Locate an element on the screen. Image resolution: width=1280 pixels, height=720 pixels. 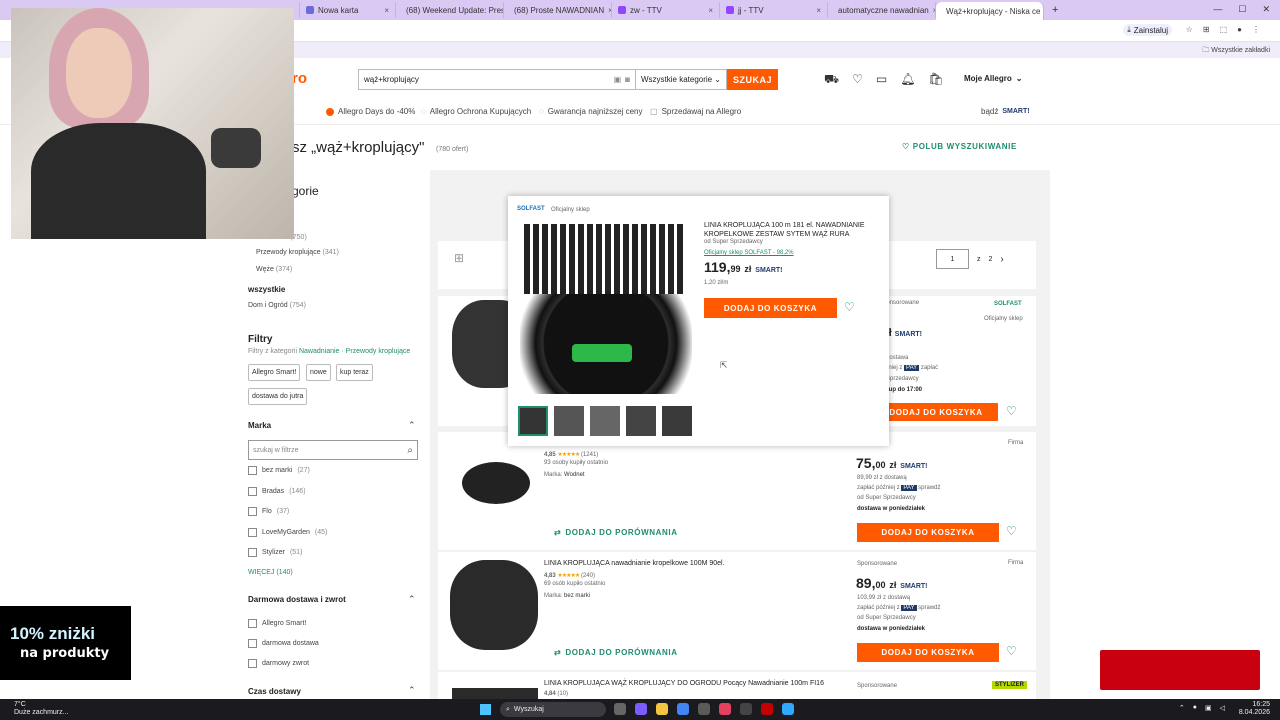
network-icon: ▣ is located at coordinates (1208, 708).